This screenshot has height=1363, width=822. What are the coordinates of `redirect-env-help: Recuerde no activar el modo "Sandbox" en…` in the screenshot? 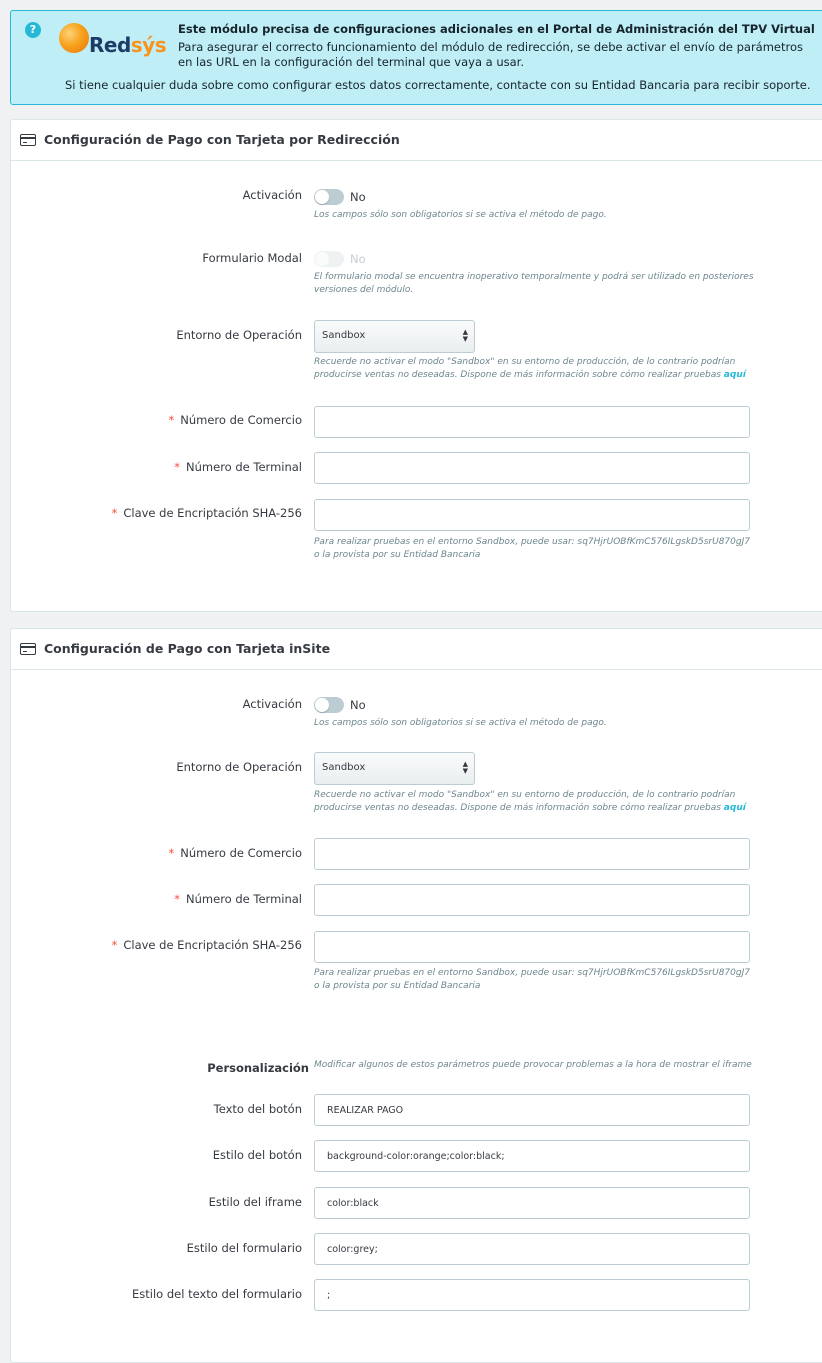 It's located at (530, 368).